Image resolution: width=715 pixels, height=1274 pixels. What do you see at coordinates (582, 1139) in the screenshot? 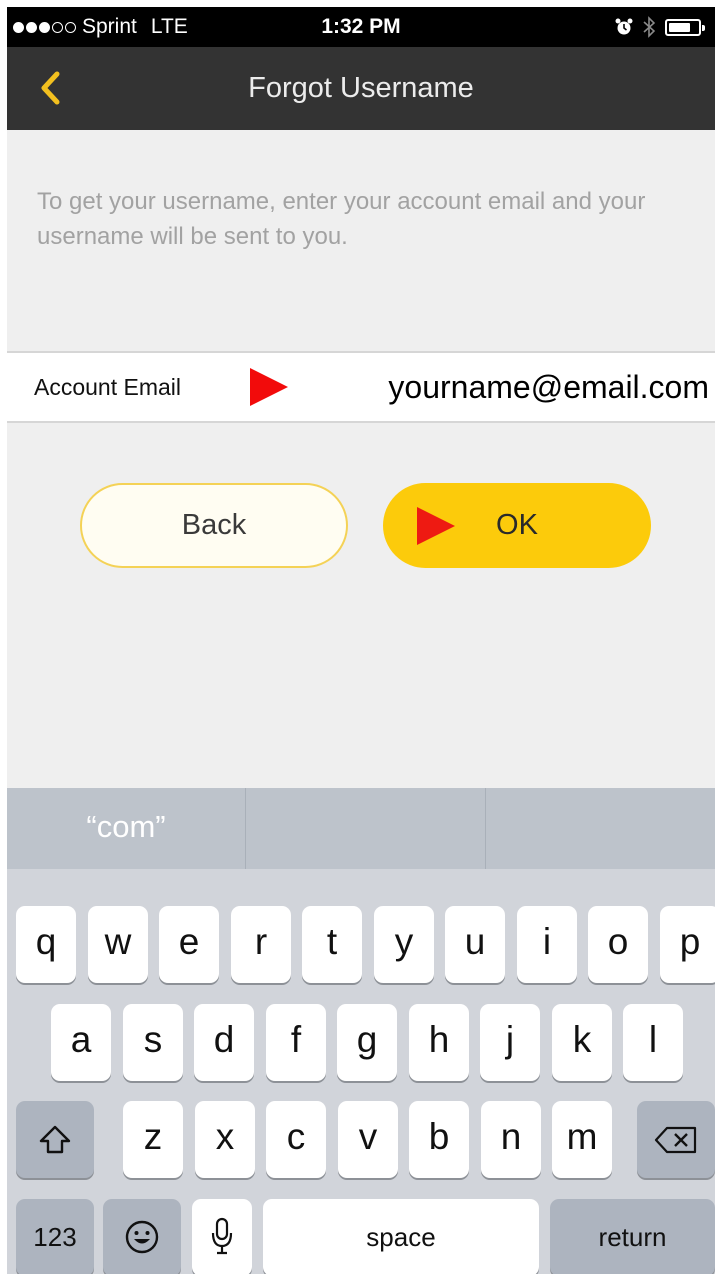
I see `key-m: m` at bounding box center [582, 1139].